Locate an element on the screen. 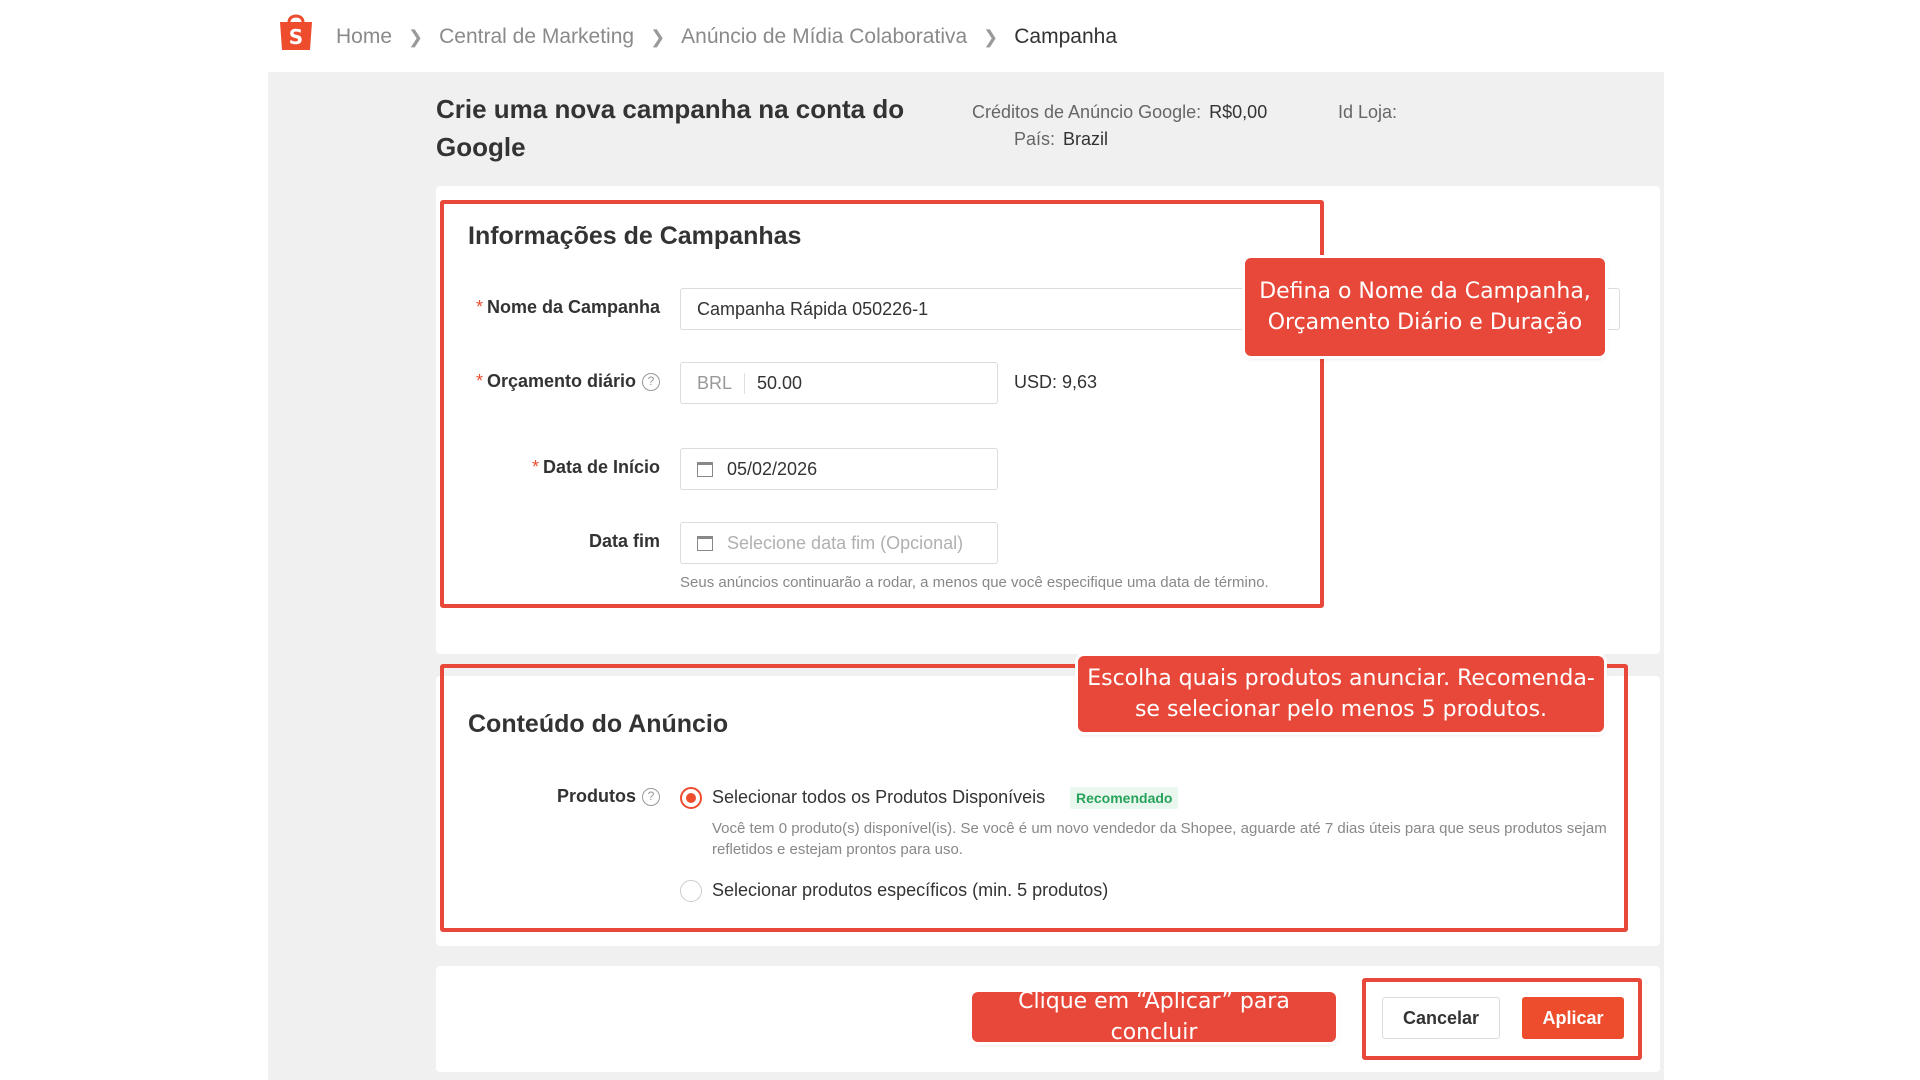 This screenshot has width=1920, height=1080. breadcrumb-collab-ads: Anúncio de Mídia Colaborativa is located at coordinates (824, 37).